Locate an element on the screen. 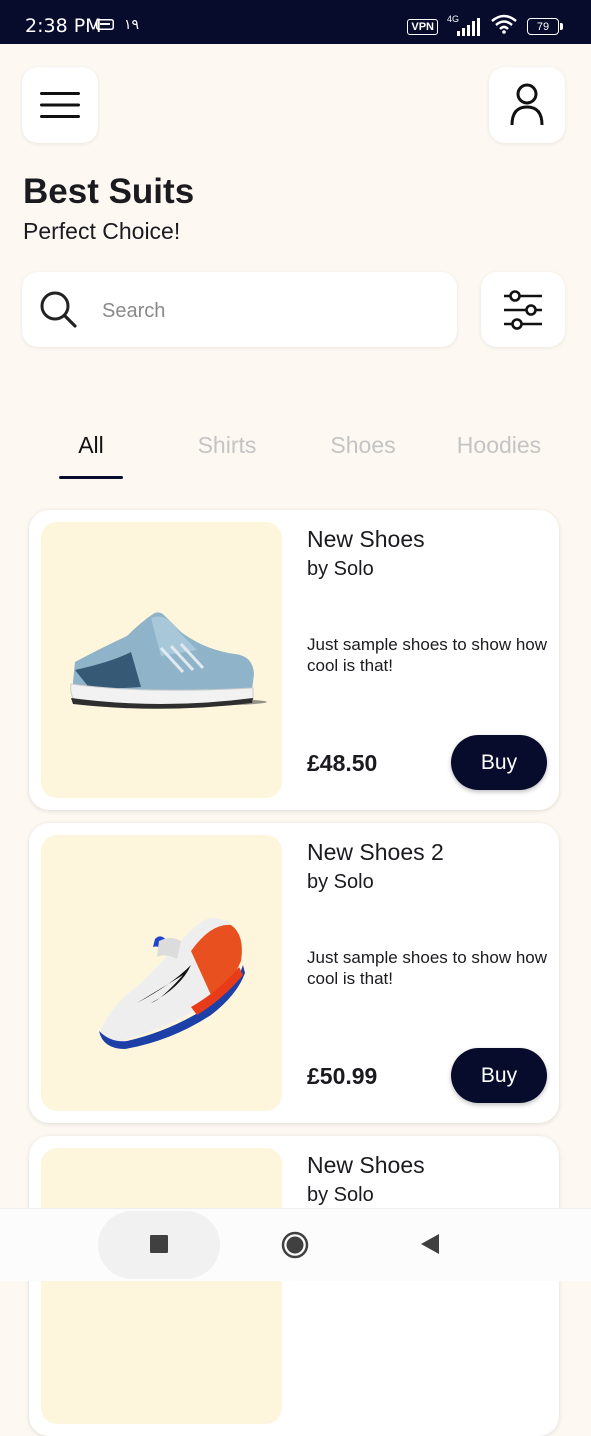 This screenshot has width=591, height=1436. recent-apps-button is located at coordinates (159, 1246).